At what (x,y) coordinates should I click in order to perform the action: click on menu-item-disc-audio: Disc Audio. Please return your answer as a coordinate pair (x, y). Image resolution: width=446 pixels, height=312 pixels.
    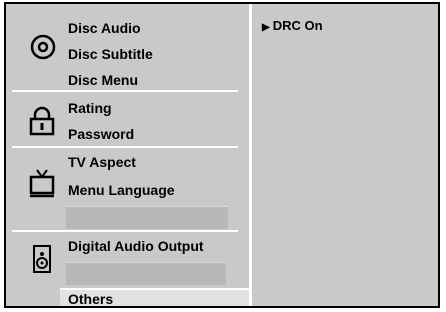
    Looking at the image, I should click on (104, 28).